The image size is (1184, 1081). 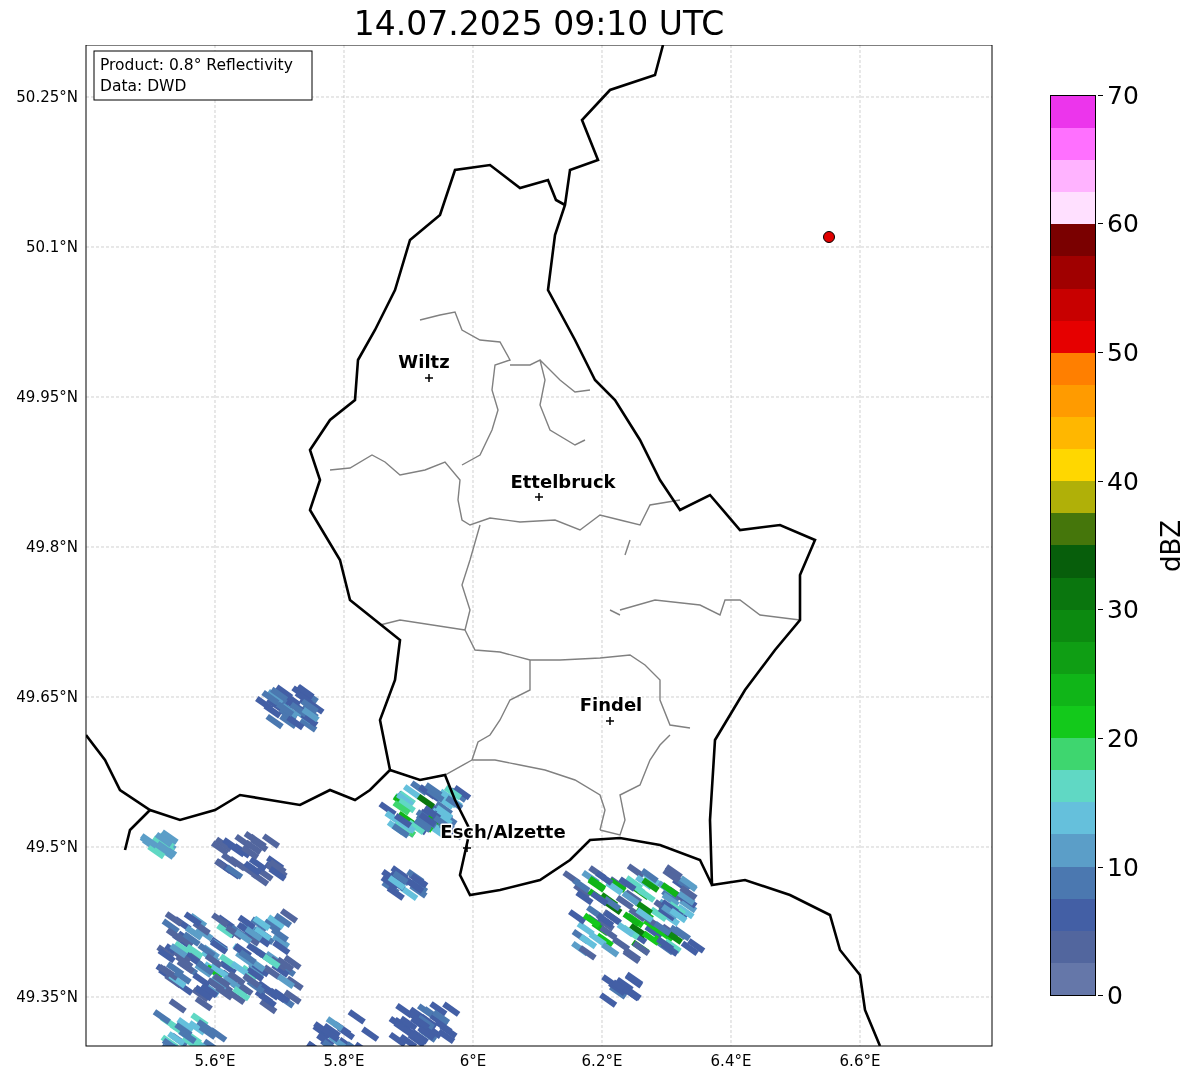 I want to click on longitude-label: 5.6°E, so click(x=215, y=1061).